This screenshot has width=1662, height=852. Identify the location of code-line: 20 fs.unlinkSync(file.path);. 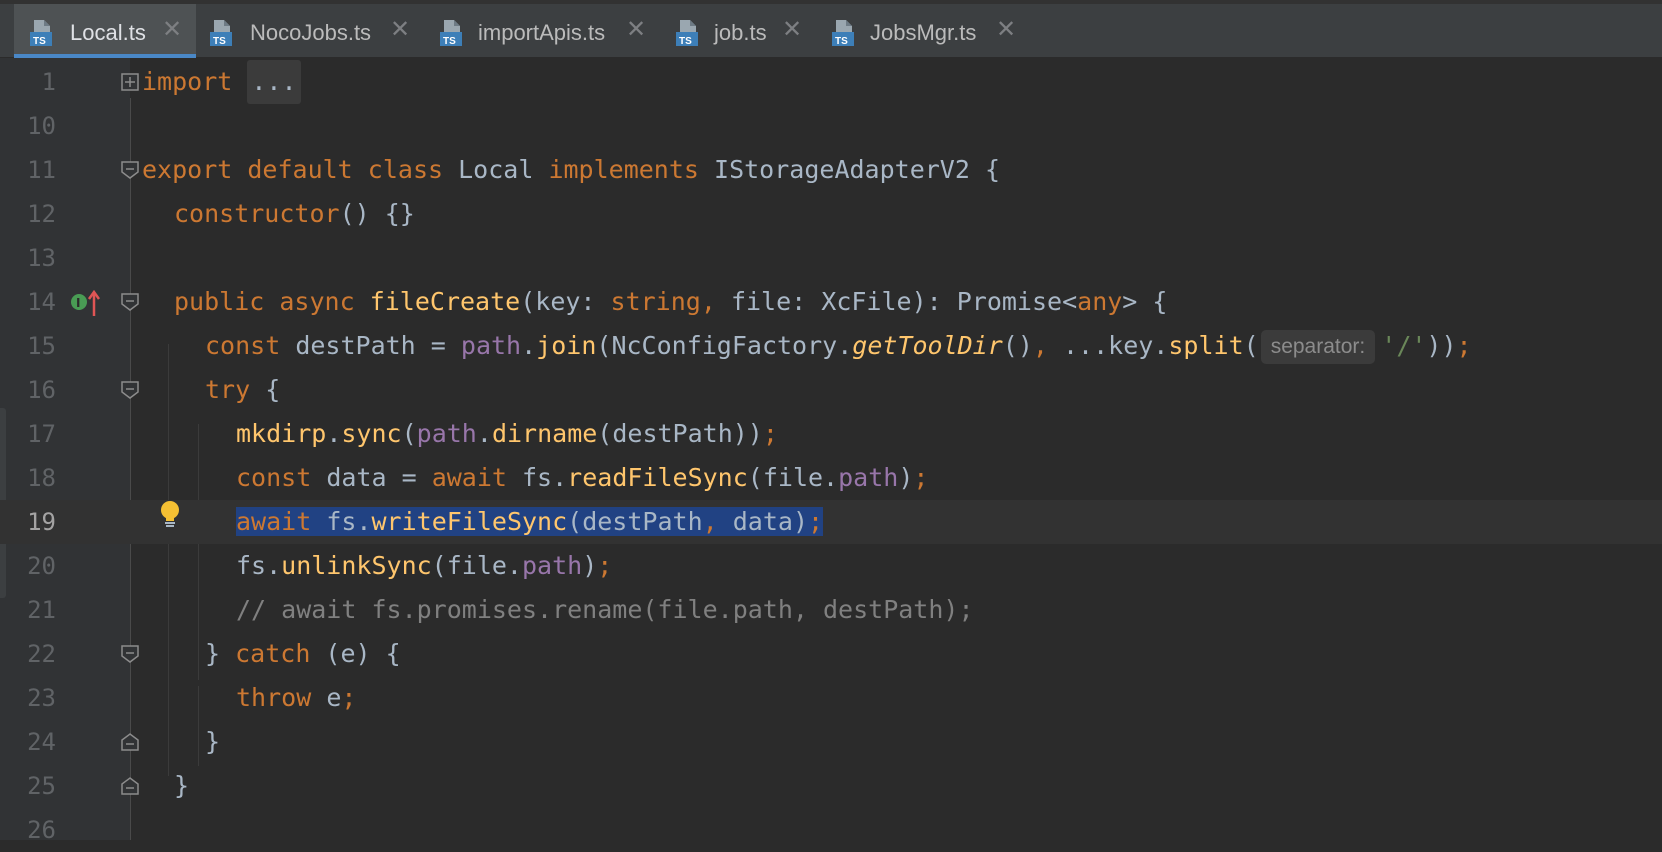
(831, 566).